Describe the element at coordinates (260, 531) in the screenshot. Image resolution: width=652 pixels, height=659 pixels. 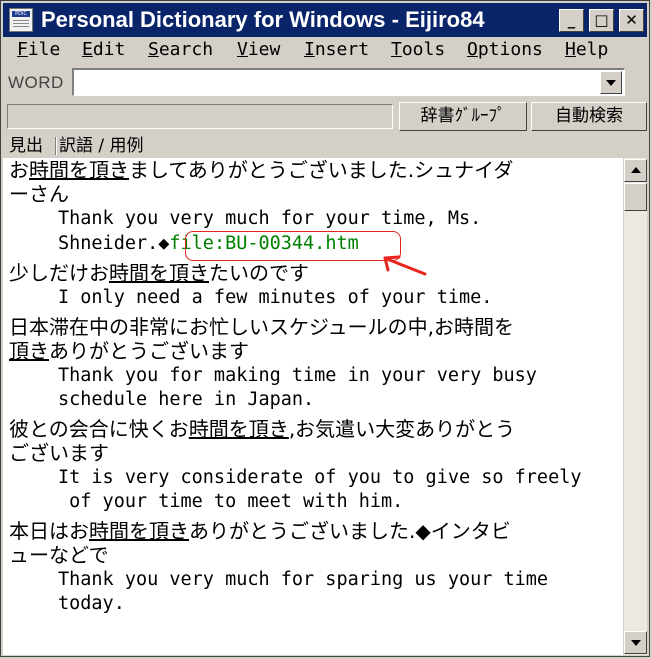
I see `entry-headword: 本日はお時間を頂きありがとうございました.◆インタビ` at that location.